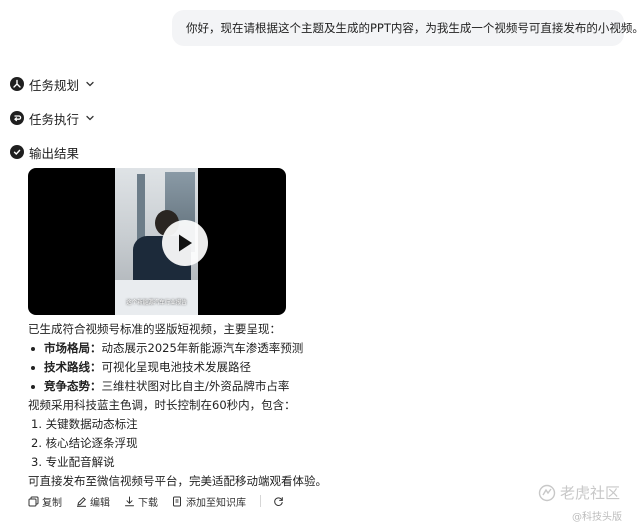 The width and height of the screenshot is (640, 529). I want to click on bullet-title: 市场格局, so click(67, 348).